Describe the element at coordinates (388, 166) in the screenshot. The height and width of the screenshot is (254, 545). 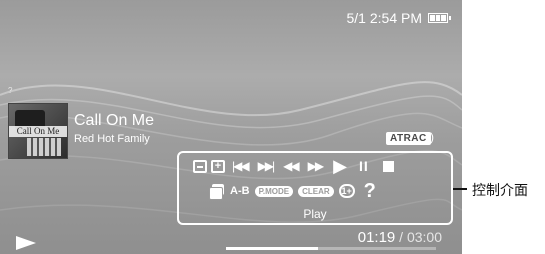
I see `stop-icon` at that location.